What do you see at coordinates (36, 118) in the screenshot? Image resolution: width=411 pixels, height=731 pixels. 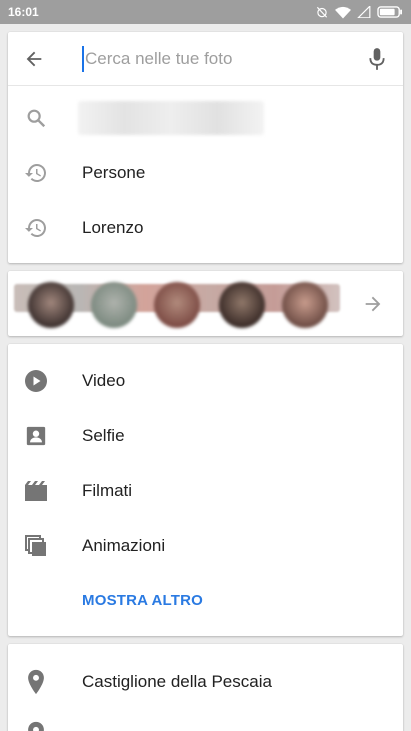 I see `search-icon` at bounding box center [36, 118].